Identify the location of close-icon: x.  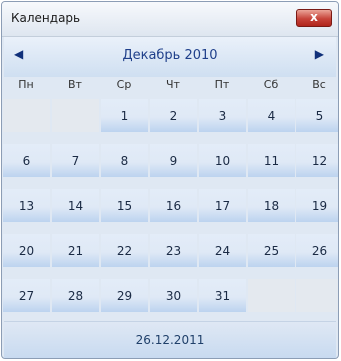
(314, 17).